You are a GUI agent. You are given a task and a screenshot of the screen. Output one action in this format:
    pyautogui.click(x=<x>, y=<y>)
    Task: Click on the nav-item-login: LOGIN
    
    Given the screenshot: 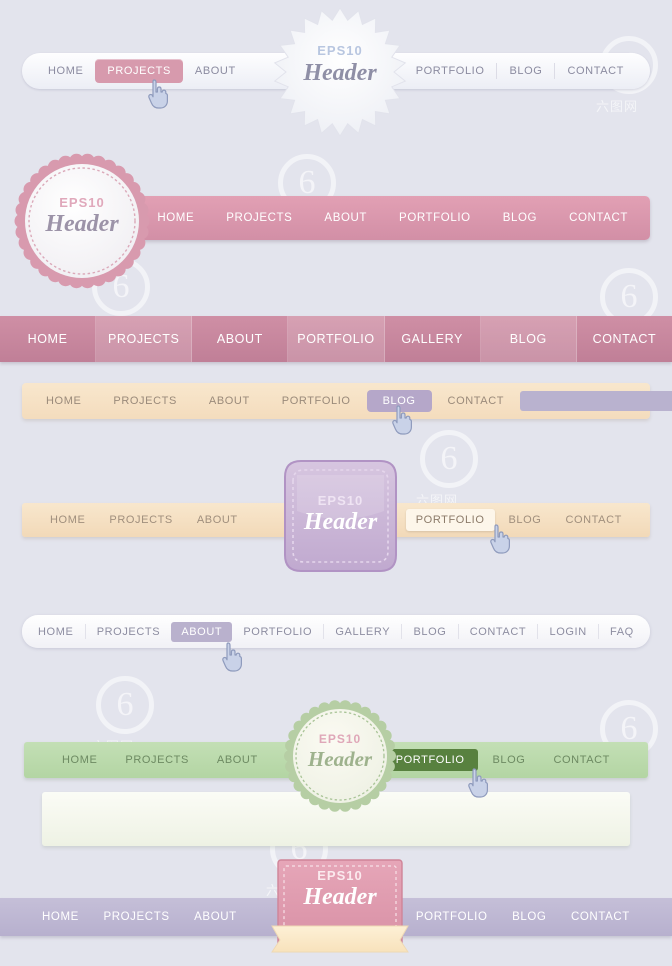 What is the action you would take?
    pyautogui.click(x=568, y=632)
    